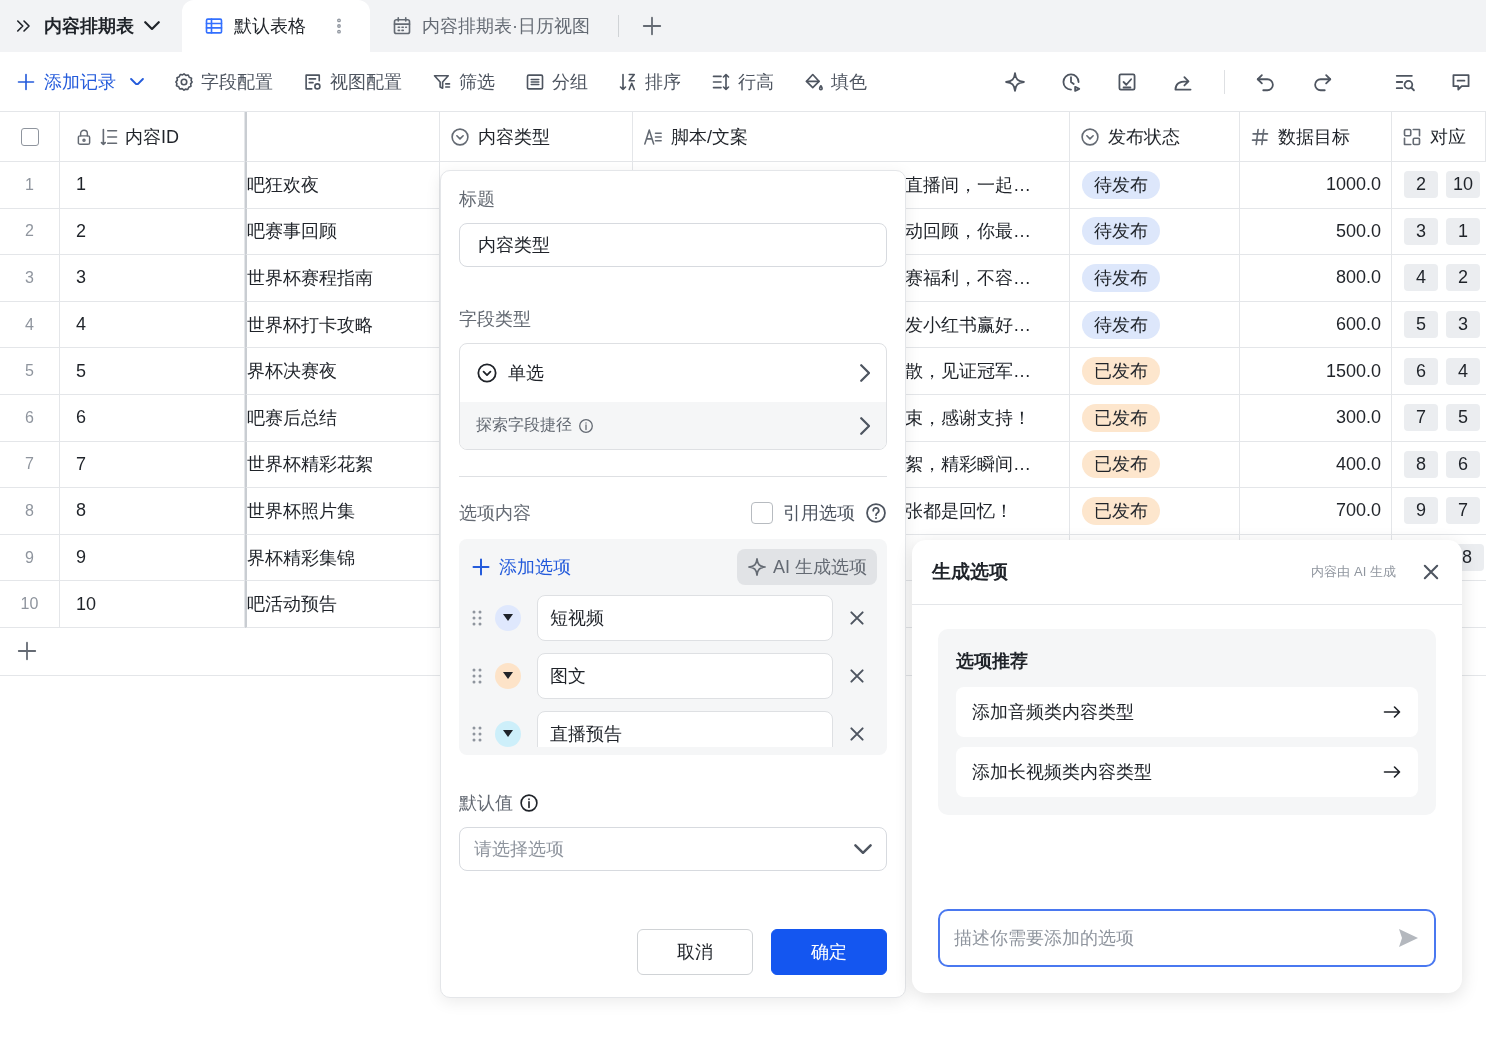  I want to click on table-cell: 4, so click(81, 325).